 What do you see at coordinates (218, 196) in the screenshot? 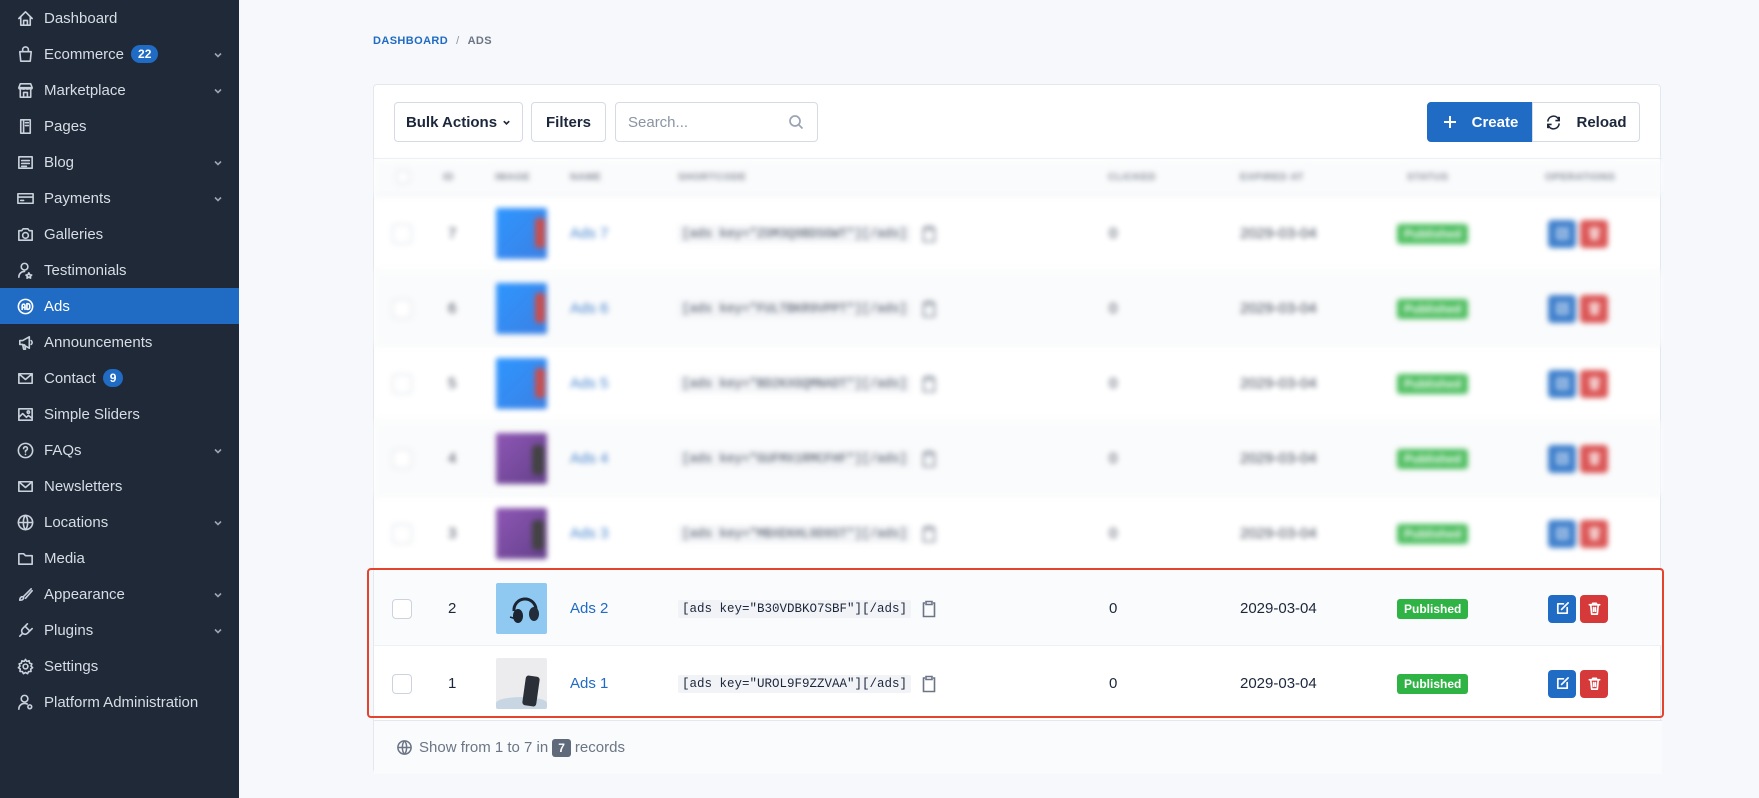
I see `chevron-down-icon` at bounding box center [218, 196].